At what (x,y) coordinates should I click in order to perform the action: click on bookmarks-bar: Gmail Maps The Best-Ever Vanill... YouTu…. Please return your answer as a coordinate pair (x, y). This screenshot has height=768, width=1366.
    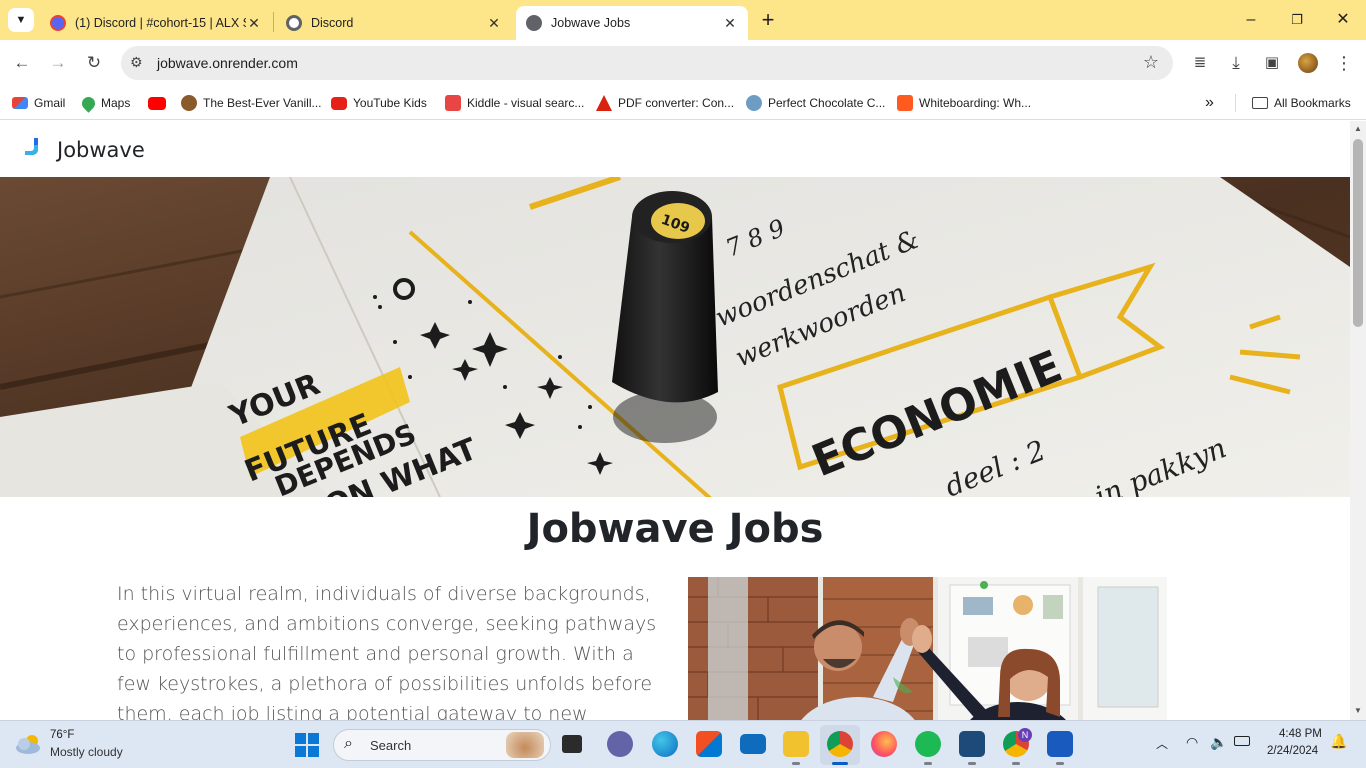
    Looking at the image, I should click on (683, 103).